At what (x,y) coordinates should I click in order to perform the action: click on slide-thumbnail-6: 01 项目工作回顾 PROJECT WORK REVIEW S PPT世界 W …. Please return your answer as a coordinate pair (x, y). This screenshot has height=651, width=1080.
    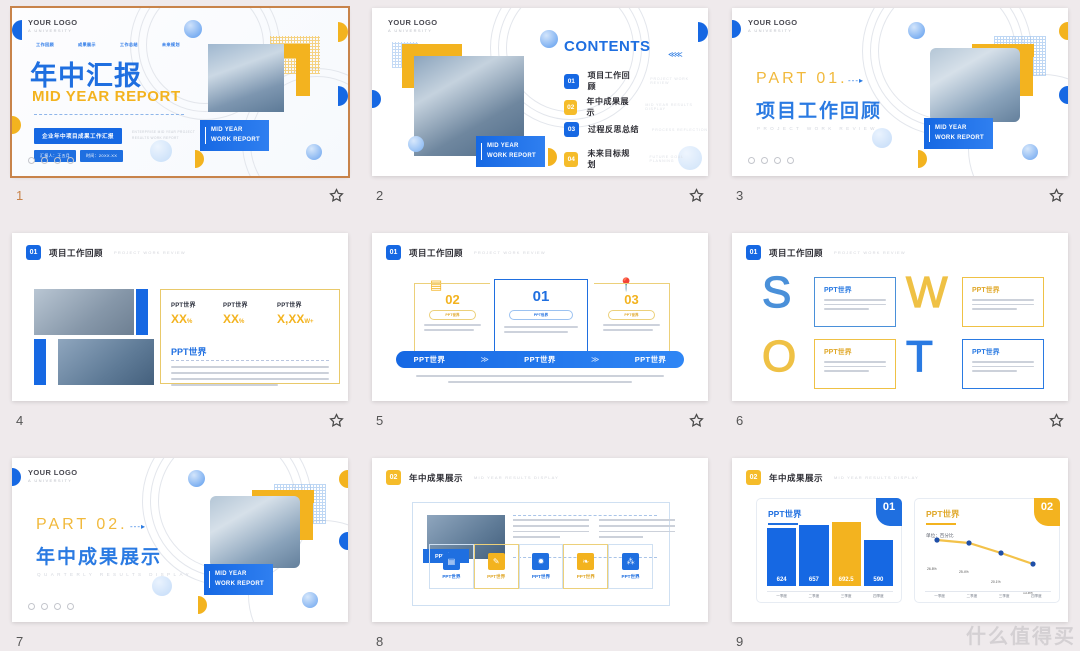
    Looking at the image, I should click on (900, 317).